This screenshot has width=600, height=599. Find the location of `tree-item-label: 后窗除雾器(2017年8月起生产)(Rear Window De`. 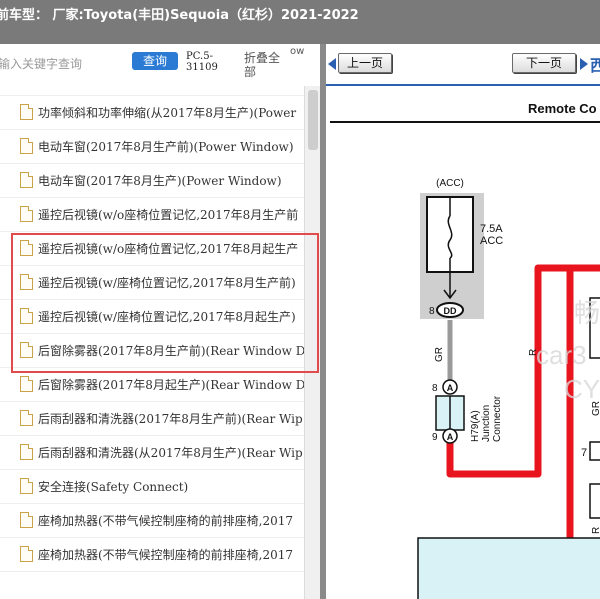

tree-item-label: 后窗除雾器(2017年8月起生产)(Rear Window De is located at coordinates (171, 385).